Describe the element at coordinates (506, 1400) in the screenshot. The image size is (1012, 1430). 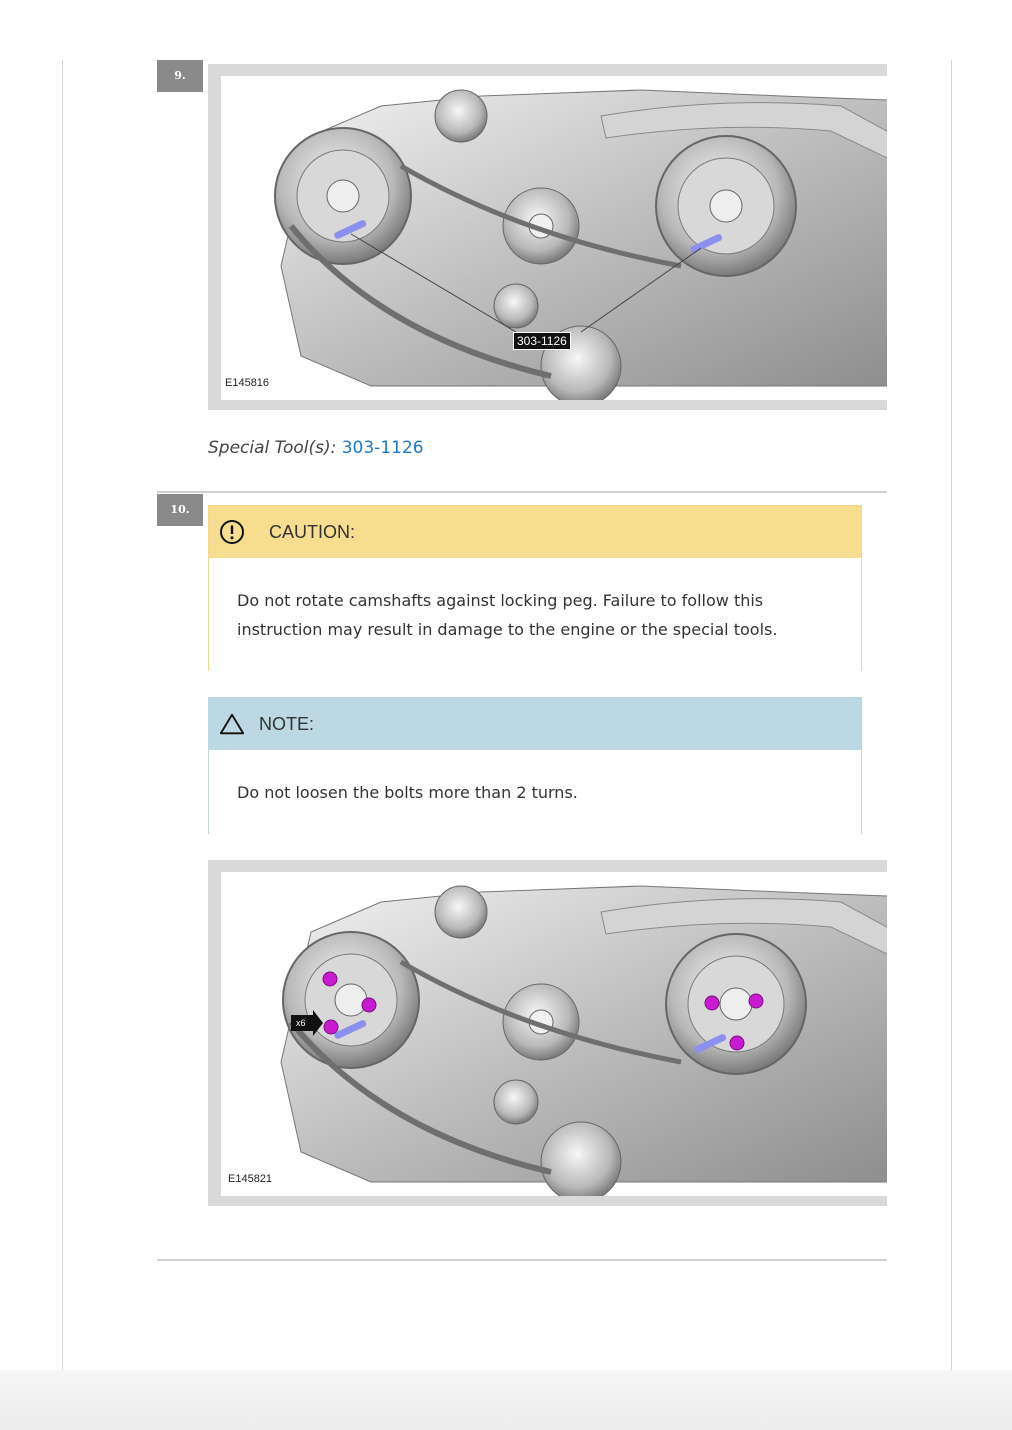
I see `viewer-bottom-bar` at that location.